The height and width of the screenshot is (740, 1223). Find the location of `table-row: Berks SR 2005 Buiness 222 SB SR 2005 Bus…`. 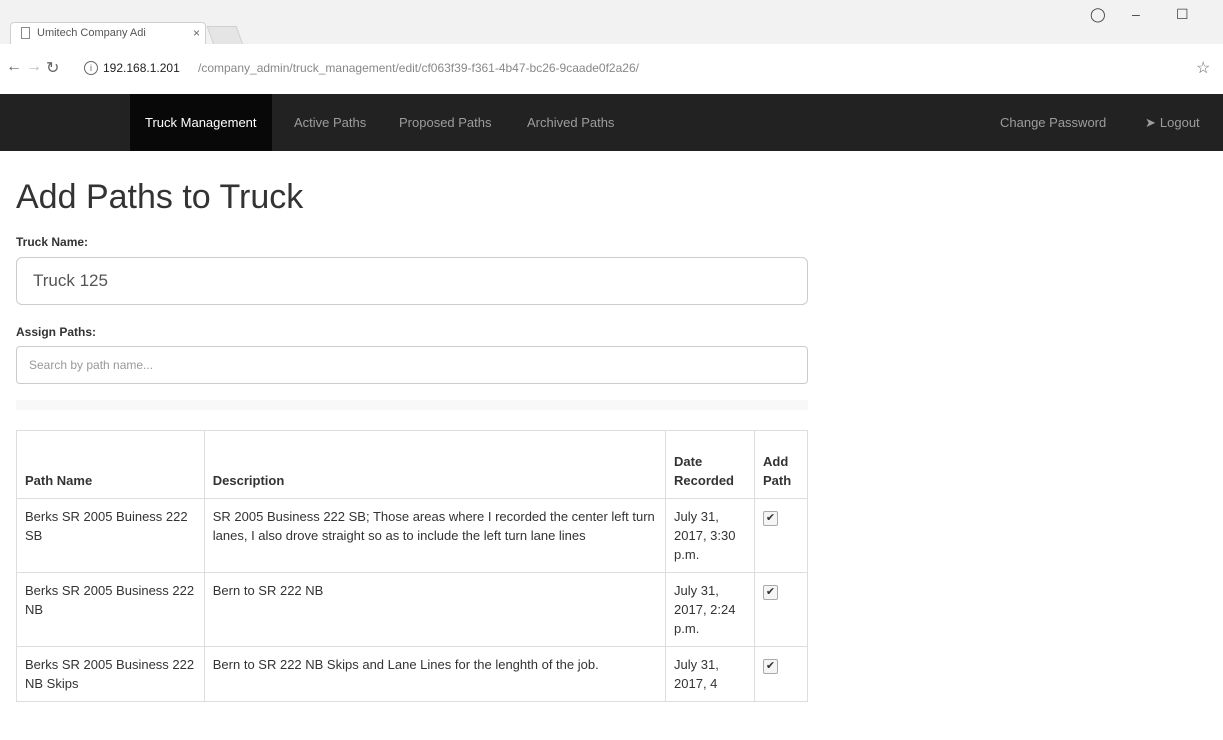

table-row: Berks SR 2005 Buiness 222 SB SR 2005 Bus… is located at coordinates (412, 535).